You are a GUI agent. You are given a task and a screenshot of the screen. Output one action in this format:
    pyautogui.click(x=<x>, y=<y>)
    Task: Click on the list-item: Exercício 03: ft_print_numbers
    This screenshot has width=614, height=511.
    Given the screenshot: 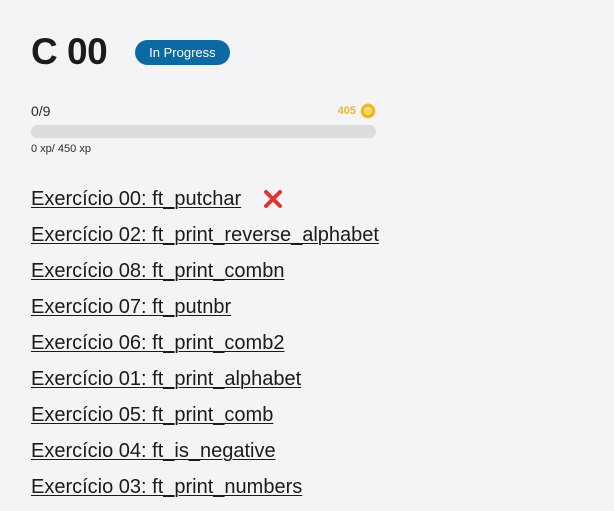 What is the action you would take?
    pyautogui.click(x=205, y=487)
    